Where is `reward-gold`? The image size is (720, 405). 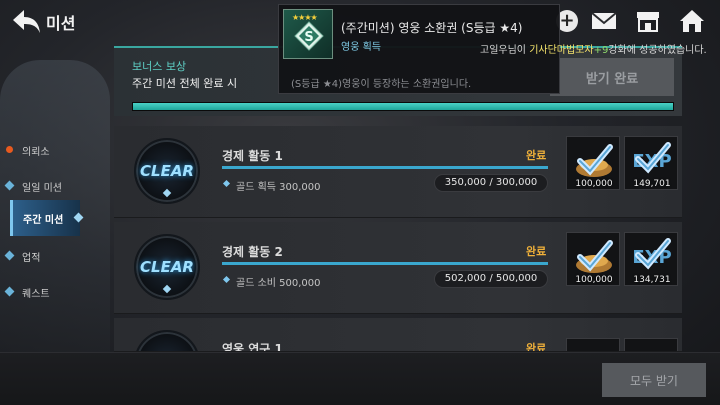
reward-gold is located at coordinates (593, 344).